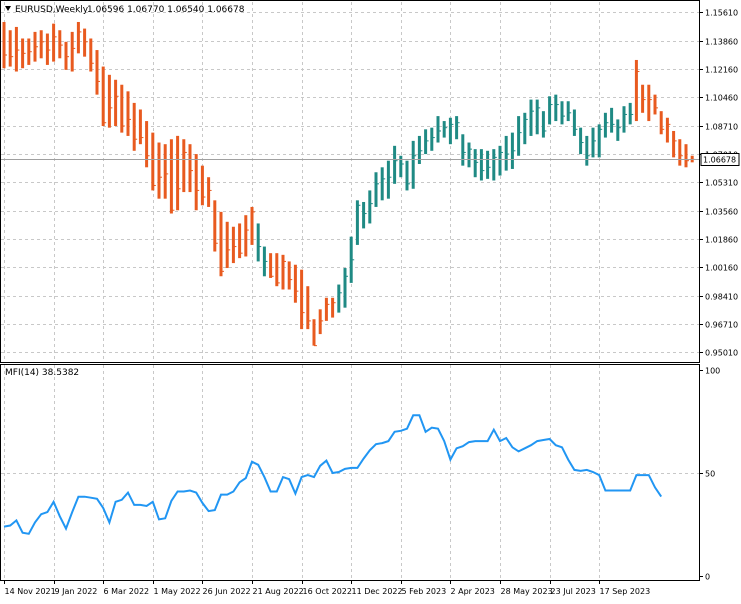 This screenshot has height=604, width=741. What do you see at coordinates (721, 240) in the screenshot?
I see `y-tick-label: 1.01860` at bounding box center [721, 240].